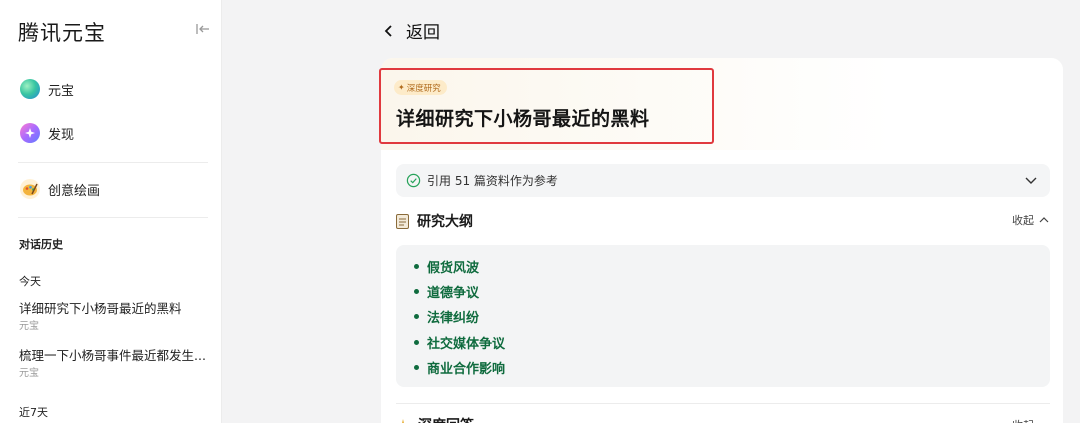 This screenshot has width=1080, height=423. I want to click on references-label: 引用 51 篇资料作为参考, so click(492, 181).